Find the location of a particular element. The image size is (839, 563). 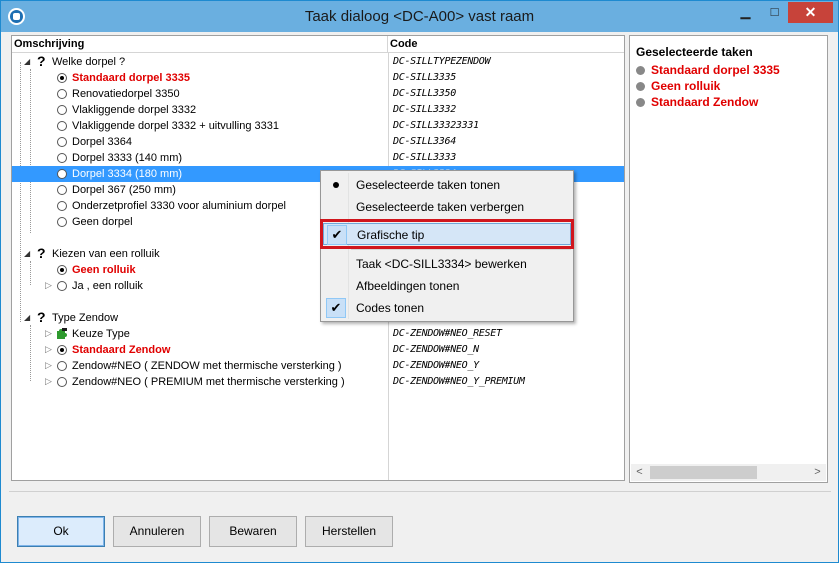

tree-item-label: Ja , een rolluik is located at coordinates (107, 286).